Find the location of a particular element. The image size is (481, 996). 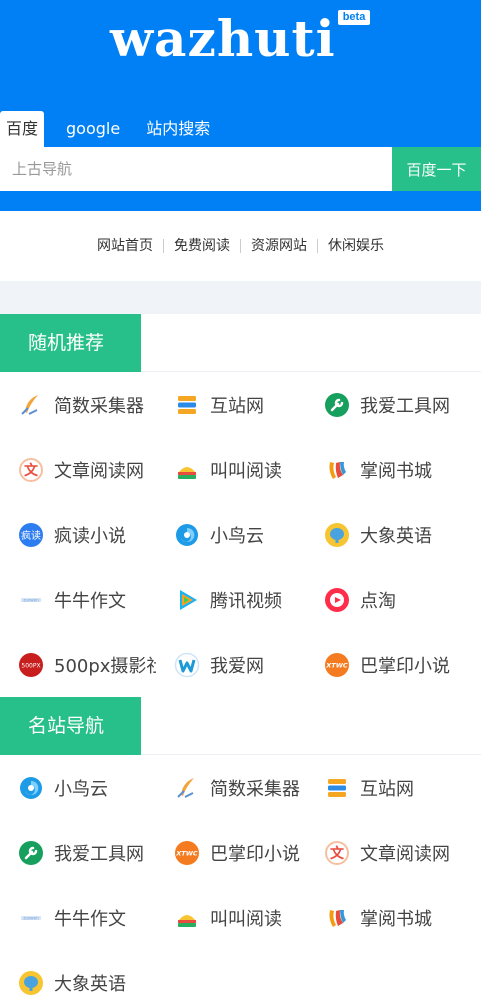

nav-free-reading: 免费阅读 is located at coordinates (201, 246).